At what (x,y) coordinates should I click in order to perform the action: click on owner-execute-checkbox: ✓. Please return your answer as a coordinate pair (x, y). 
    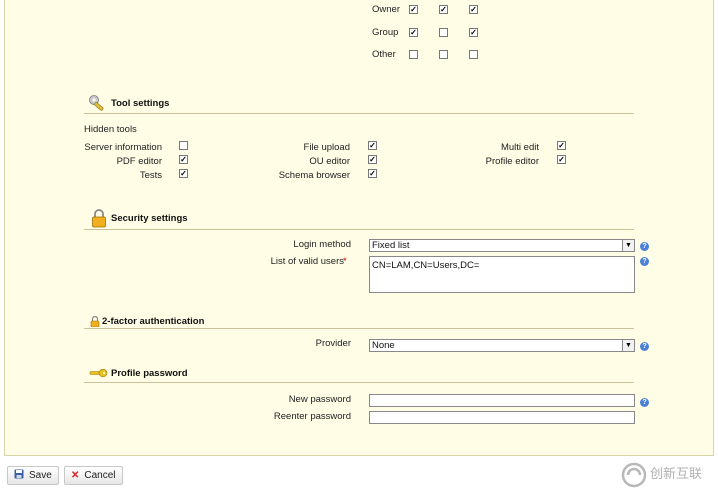
    Looking at the image, I should click on (473, 9).